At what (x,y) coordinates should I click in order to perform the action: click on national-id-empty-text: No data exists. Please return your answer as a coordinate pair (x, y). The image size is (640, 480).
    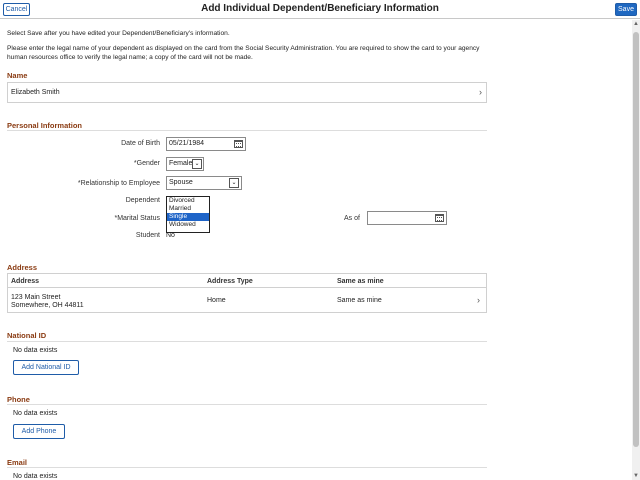
    Looking at the image, I should click on (35, 350).